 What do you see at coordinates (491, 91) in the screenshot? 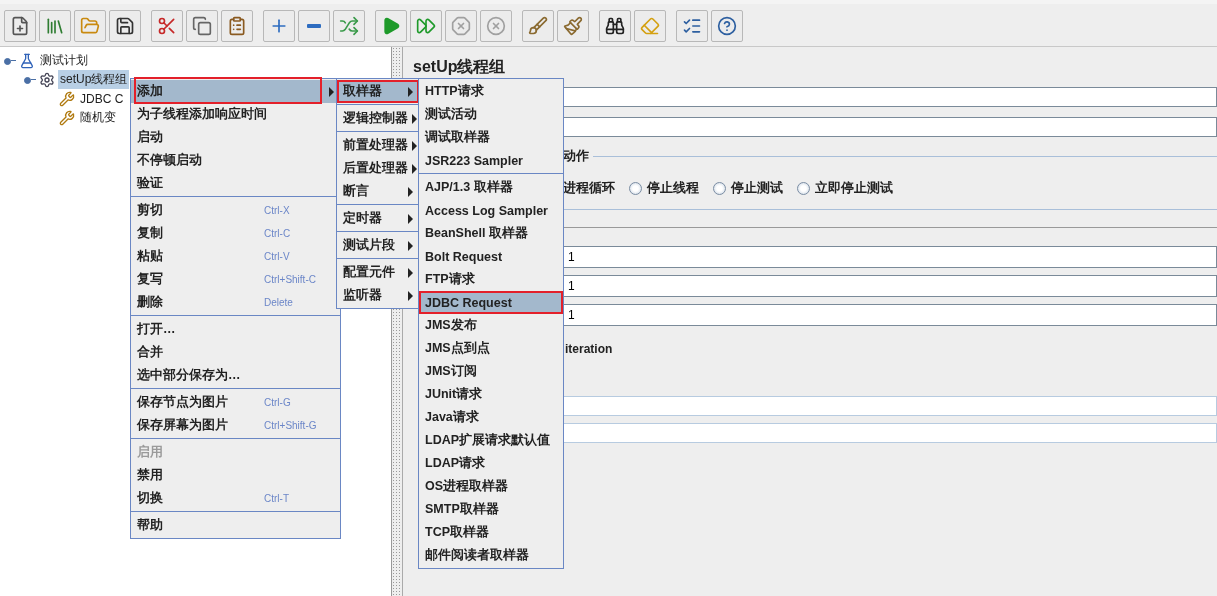
I see `menu-item: HTTP请求` at bounding box center [491, 91].